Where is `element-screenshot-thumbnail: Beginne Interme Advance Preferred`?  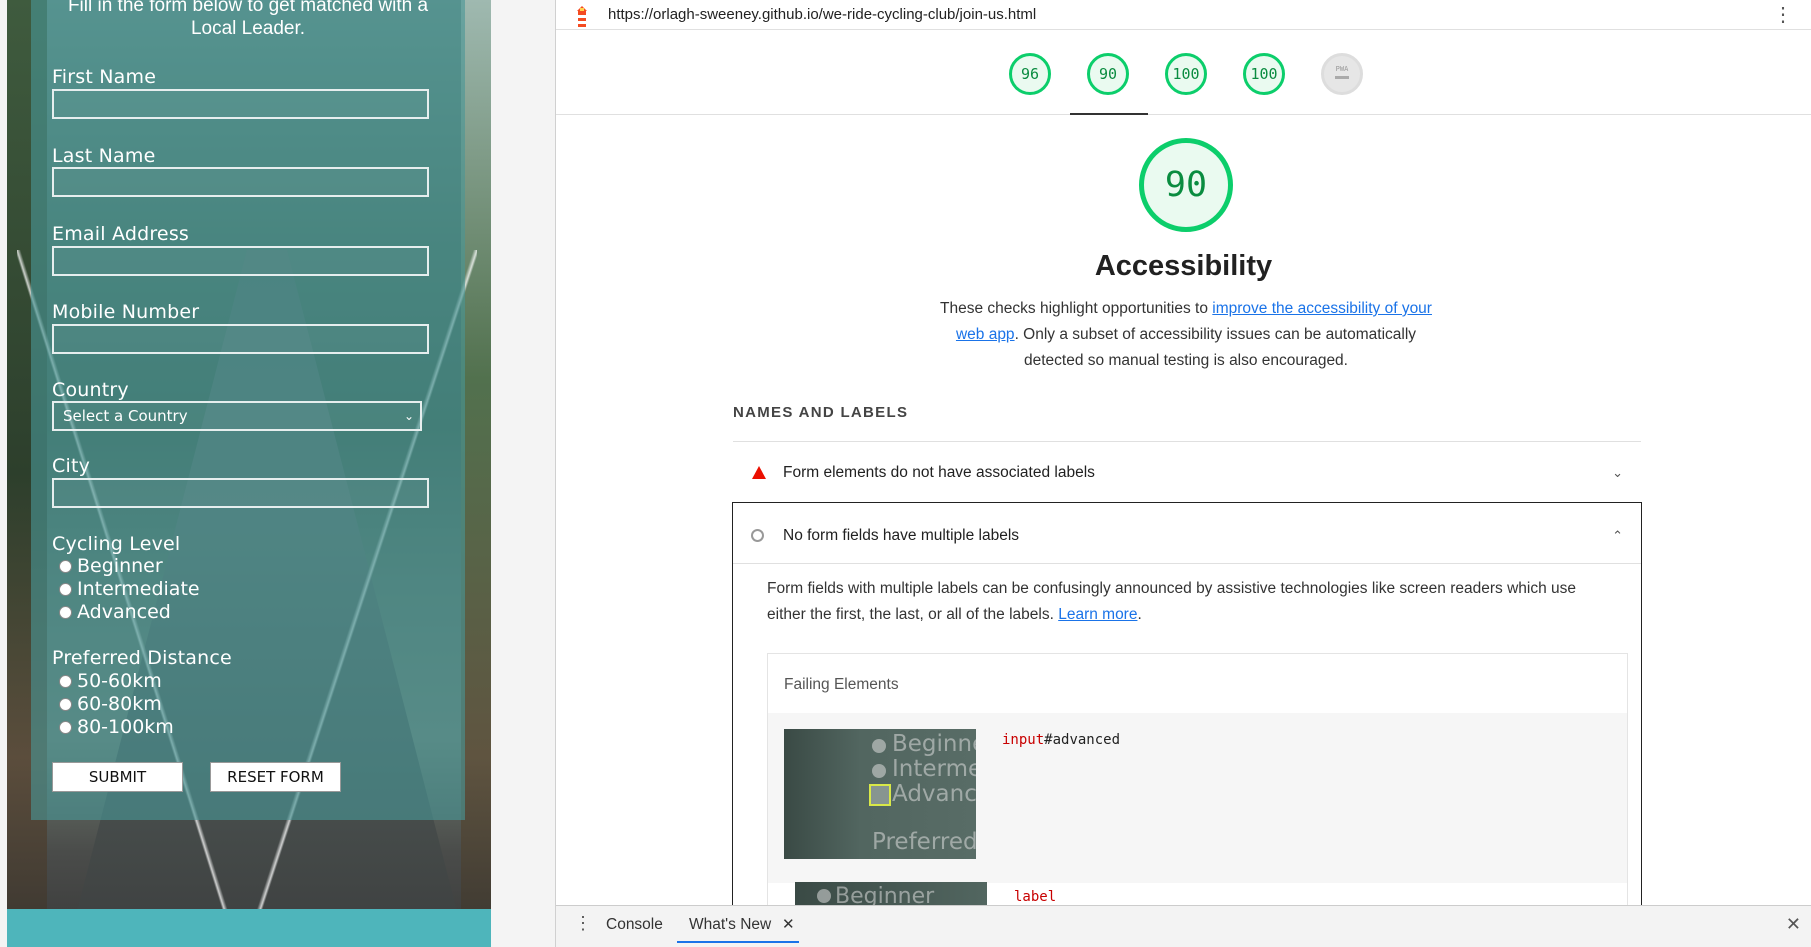
element-screenshot-thumbnail: Beginne Interme Advance Preferred is located at coordinates (880, 794).